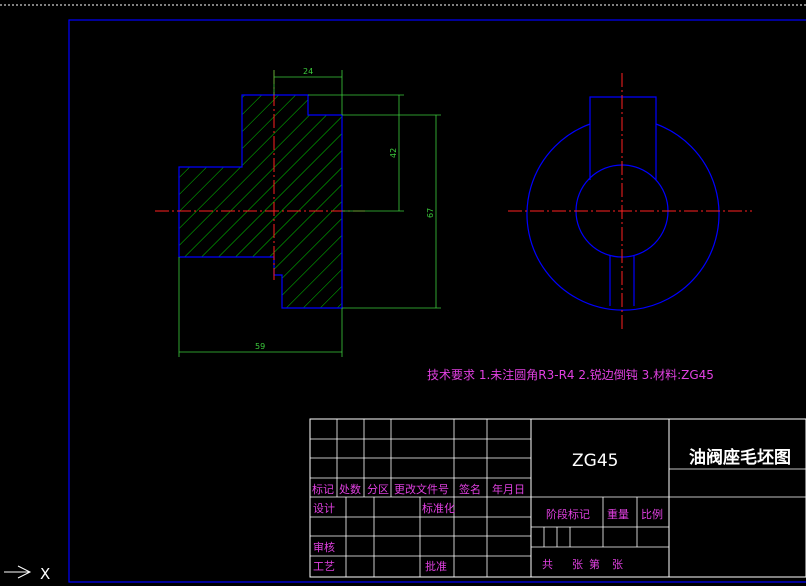 This screenshot has width=806, height=586. What do you see at coordinates (740, 457) in the screenshot?
I see `tb-drawing-title: 油阀座毛坯图` at bounding box center [740, 457].